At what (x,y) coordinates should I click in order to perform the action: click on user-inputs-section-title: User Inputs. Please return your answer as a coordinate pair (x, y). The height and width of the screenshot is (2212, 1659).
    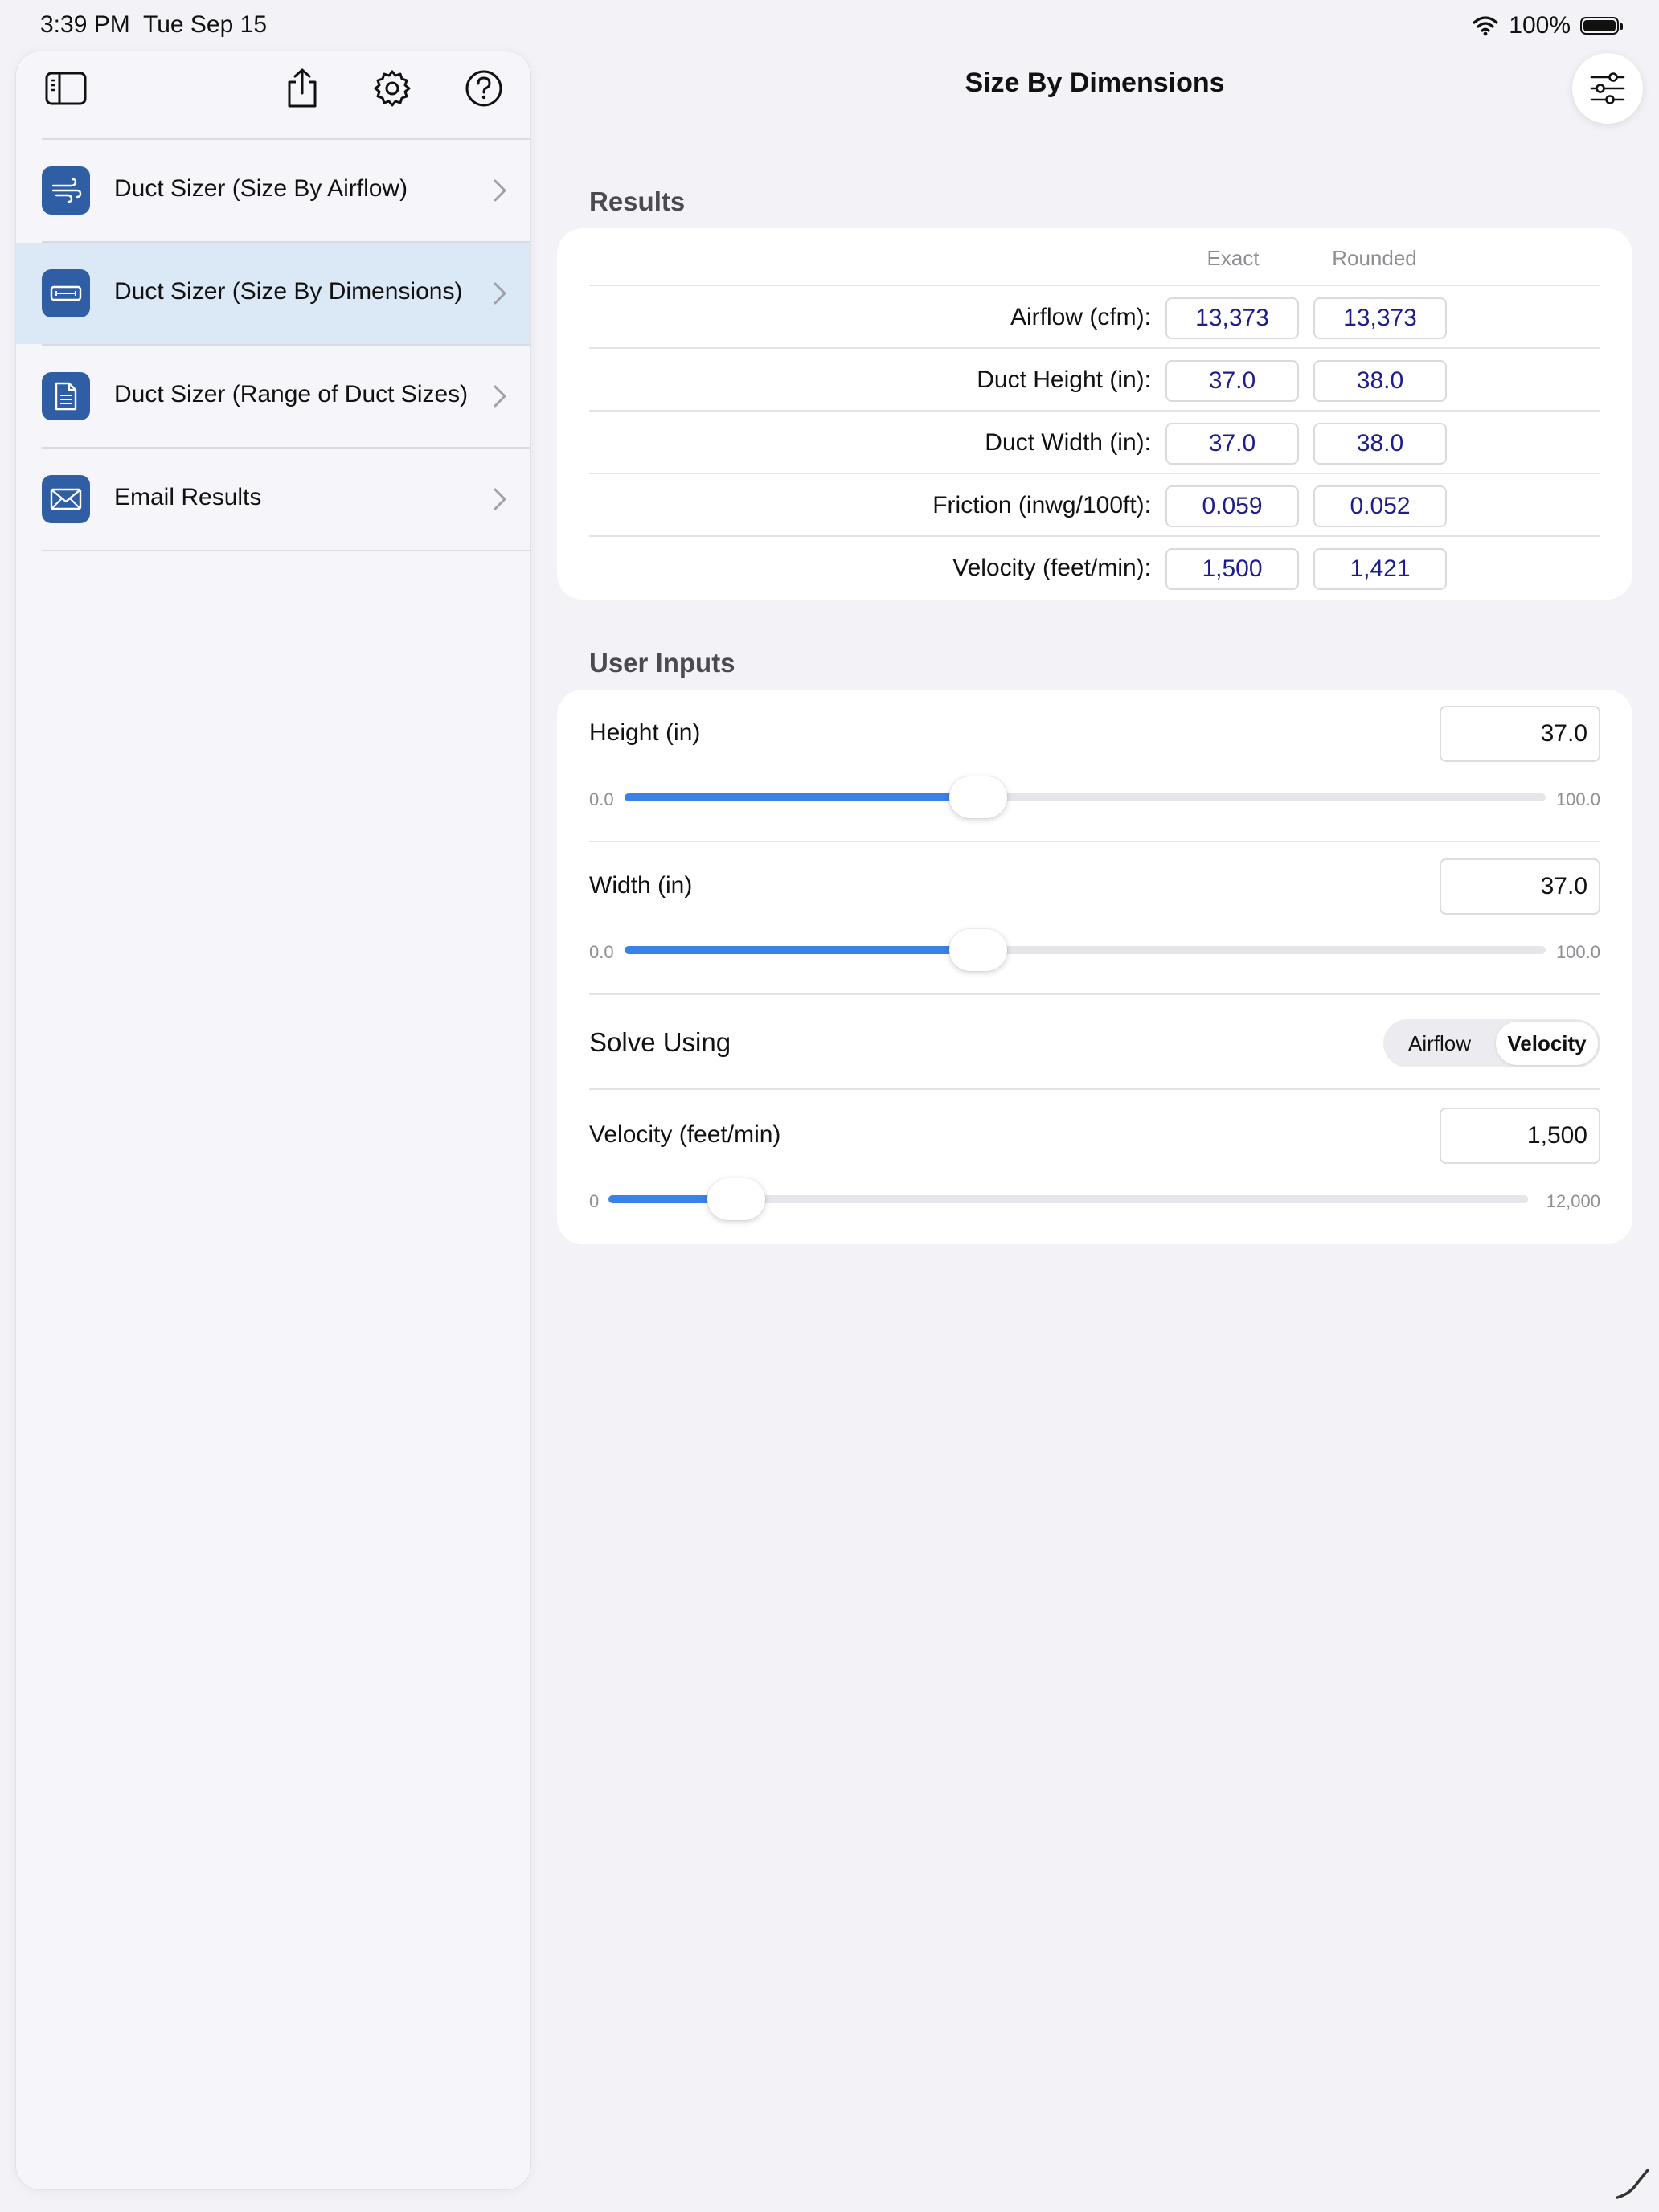
    Looking at the image, I should click on (662, 663).